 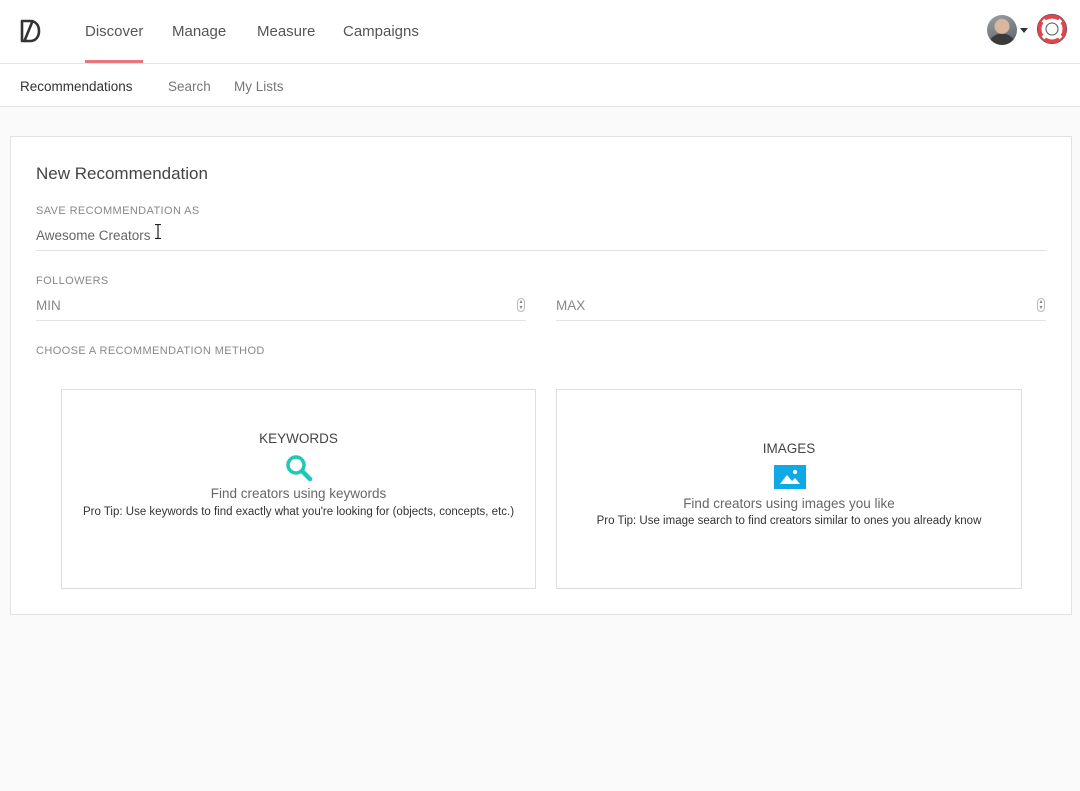 What do you see at coordinates (381, 31) in the screenshot?
I see `nav-tab-campaigns: Campaigns` at bounding box center [381, 31].